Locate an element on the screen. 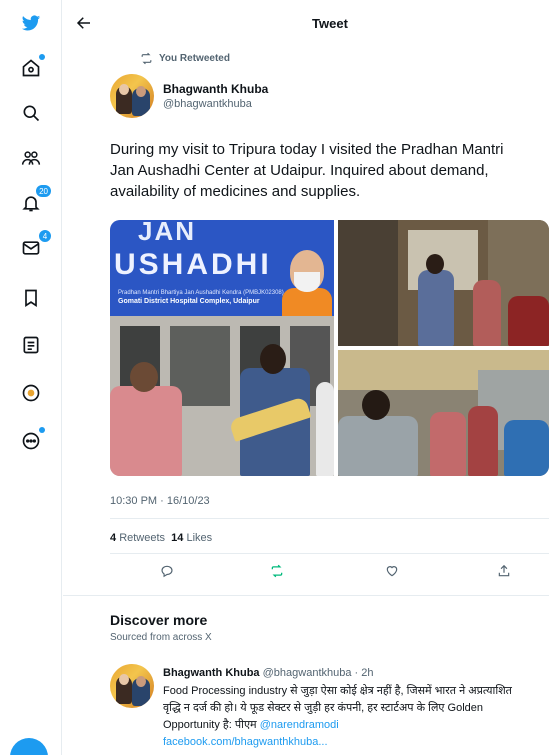 The width and height of the screenshot is (549, 755). more-icon is located at coordinates (31, 440).